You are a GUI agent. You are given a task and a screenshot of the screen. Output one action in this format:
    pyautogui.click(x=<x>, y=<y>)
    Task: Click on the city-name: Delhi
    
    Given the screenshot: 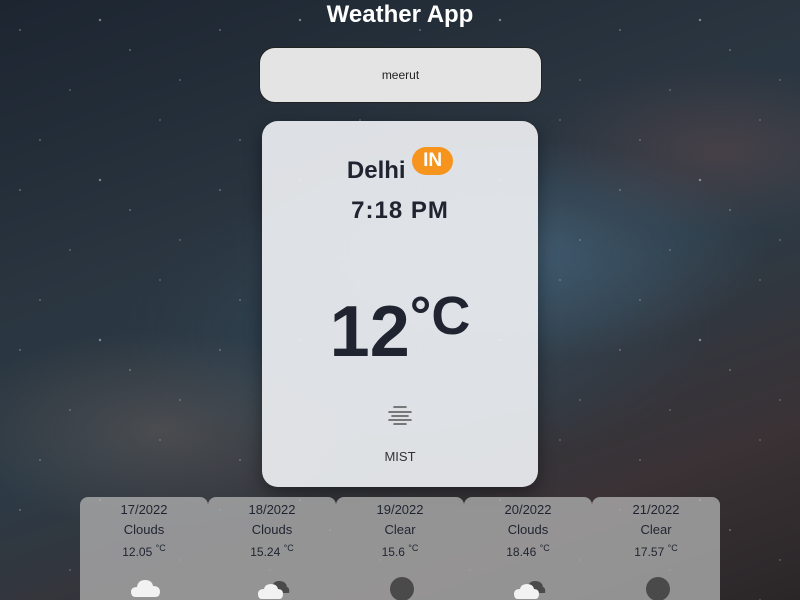 What is the action you would take?
    pyautogui.click(x=376, y=170)
    